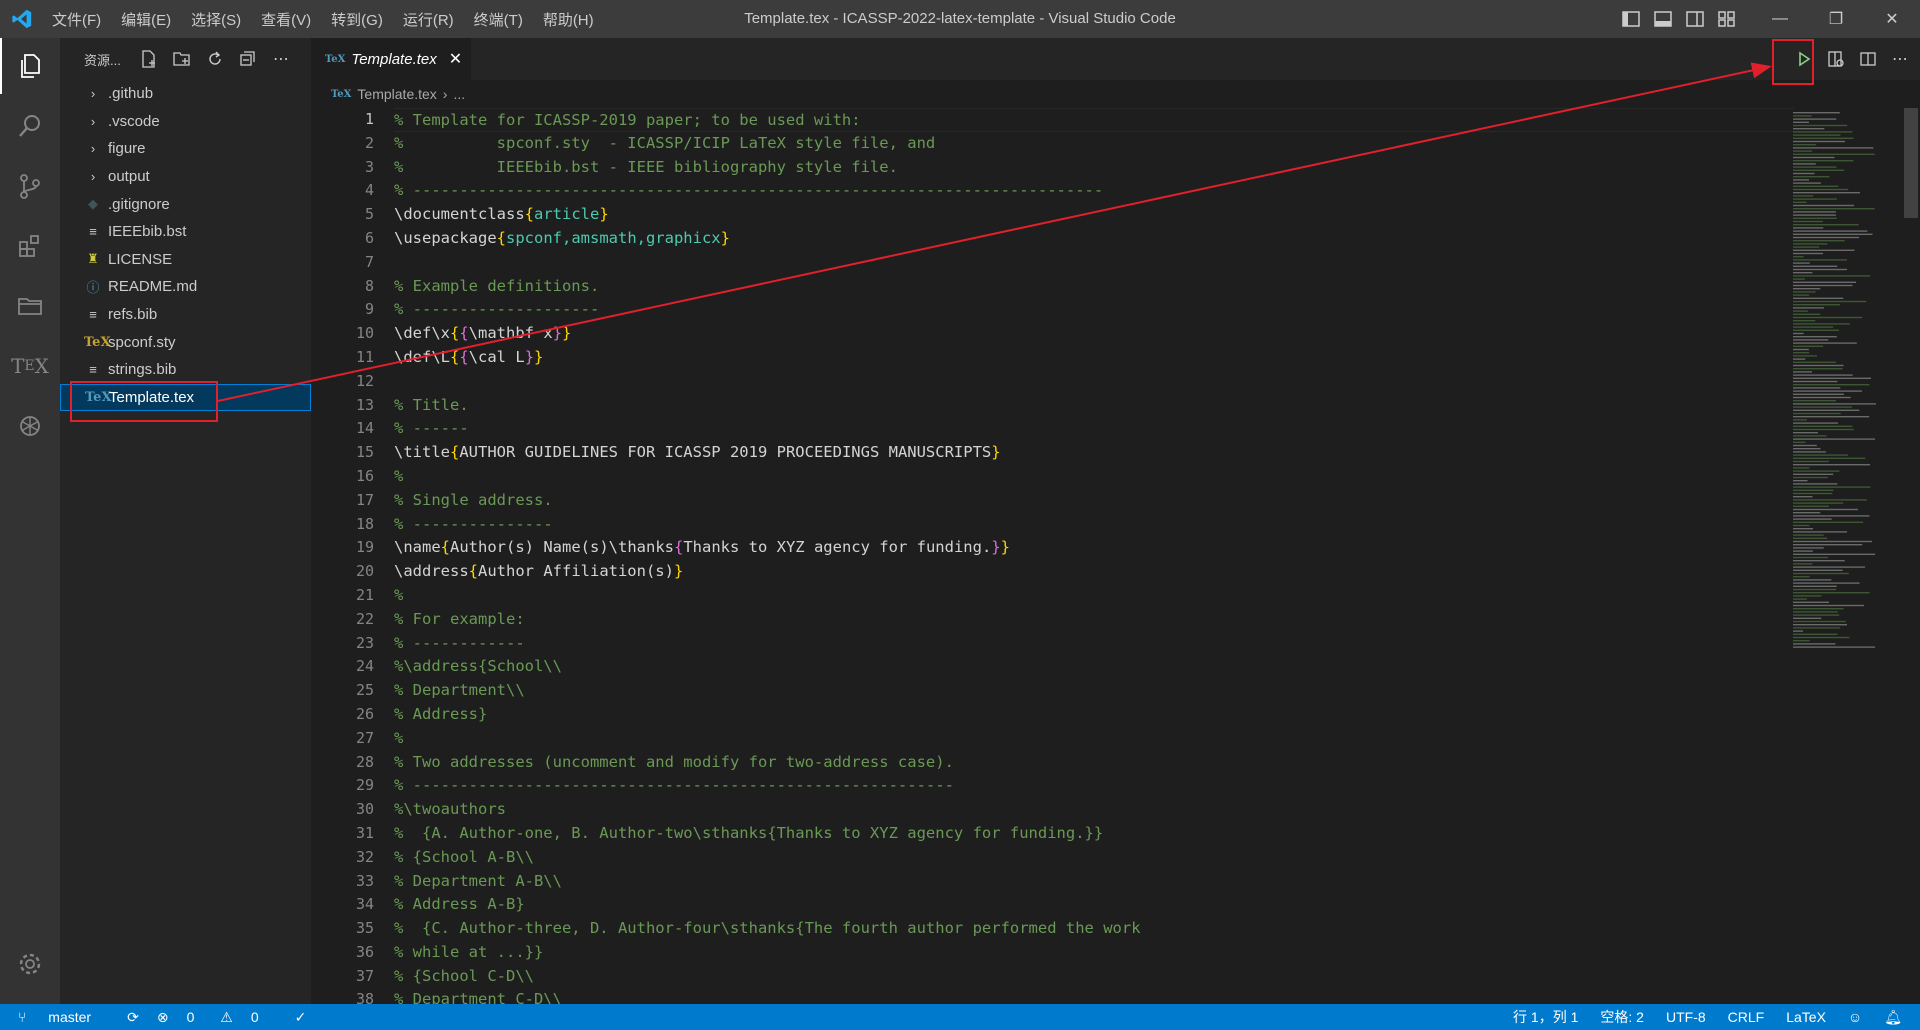 The image size is (1920, 1030). I want to click on language-mode: LaTeX, so click(1806, 1017).